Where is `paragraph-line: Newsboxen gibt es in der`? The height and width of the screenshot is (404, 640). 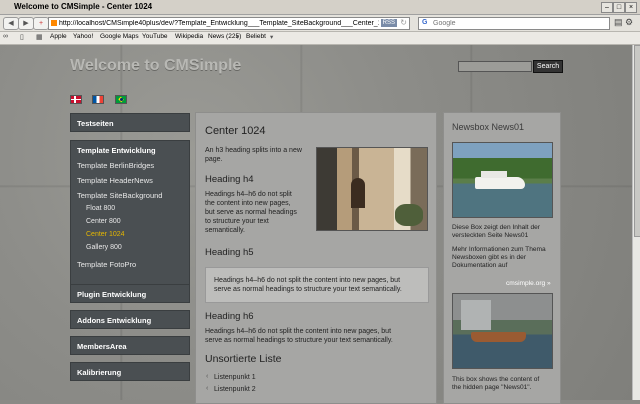 paragraph-line: Newsboxen gibt es in der is located at coordinates (489, 257).